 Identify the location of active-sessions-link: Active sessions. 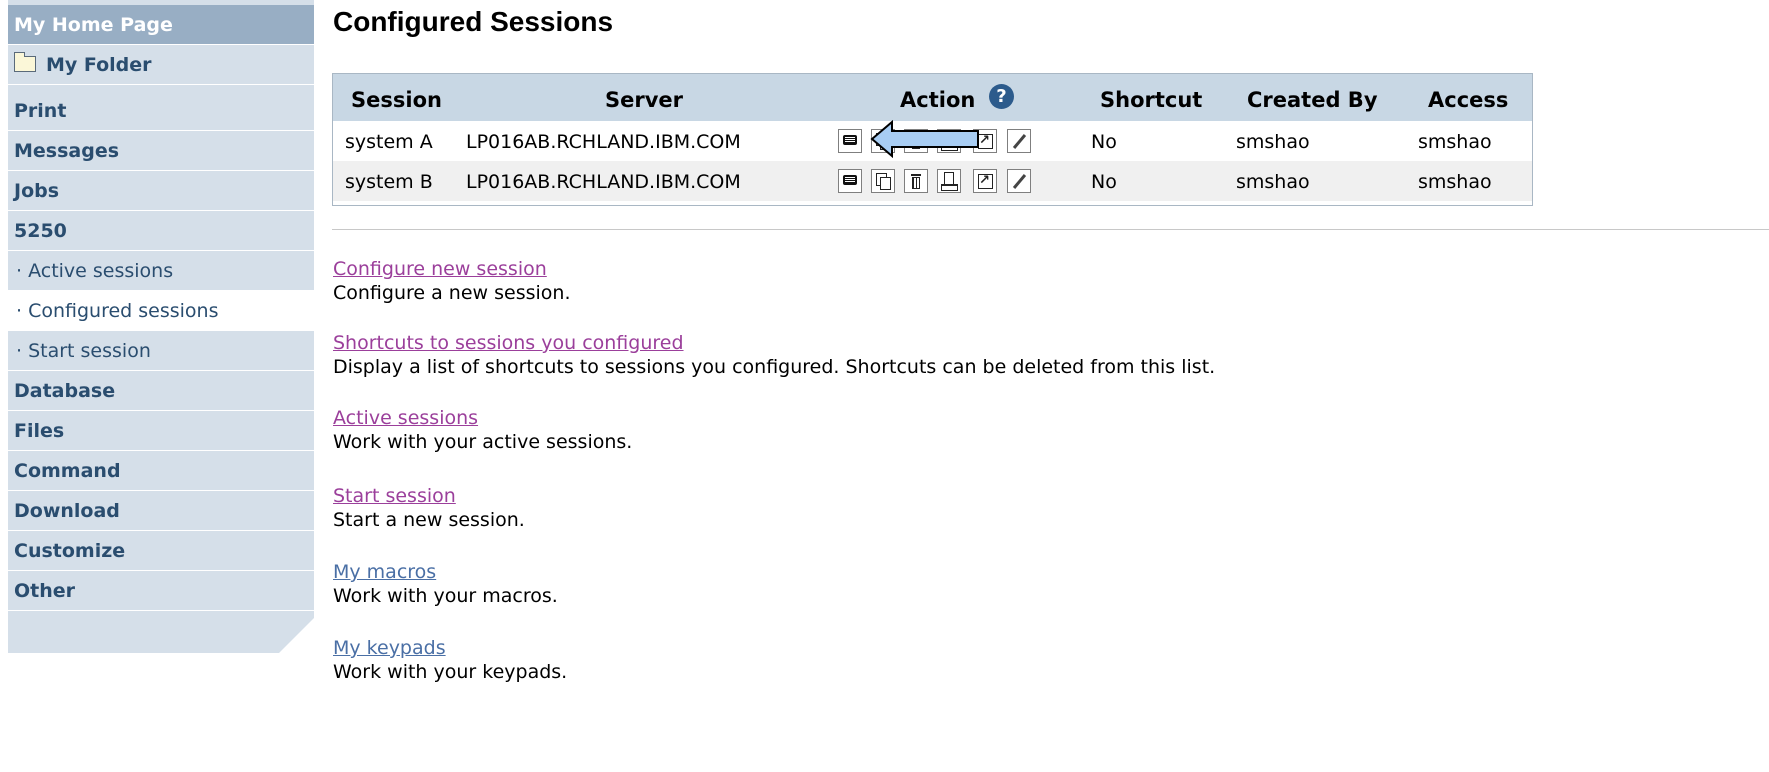
(482, 418).